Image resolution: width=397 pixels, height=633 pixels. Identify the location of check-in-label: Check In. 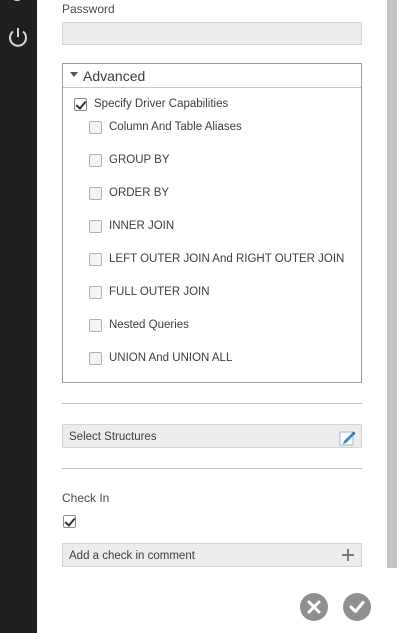
(86, 498).